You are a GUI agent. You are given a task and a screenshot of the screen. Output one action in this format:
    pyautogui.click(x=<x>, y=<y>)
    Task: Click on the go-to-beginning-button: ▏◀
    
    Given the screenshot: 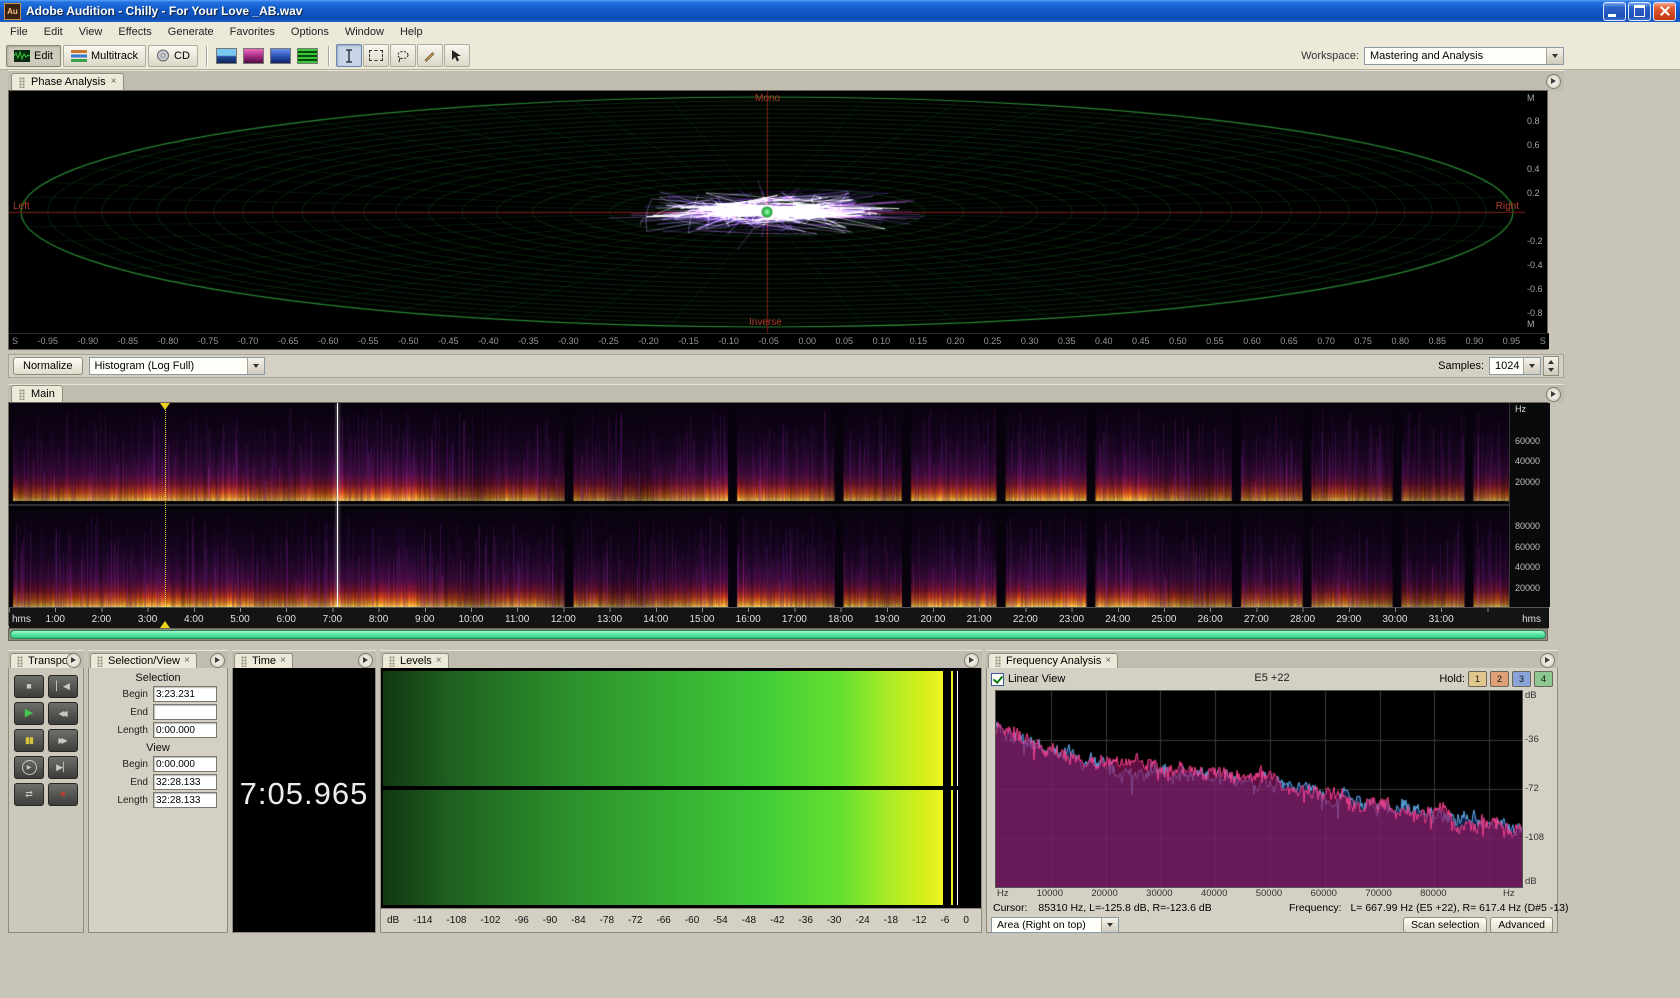 What is the action you would take?
    pyautogui.click(x=63, y=686)
    